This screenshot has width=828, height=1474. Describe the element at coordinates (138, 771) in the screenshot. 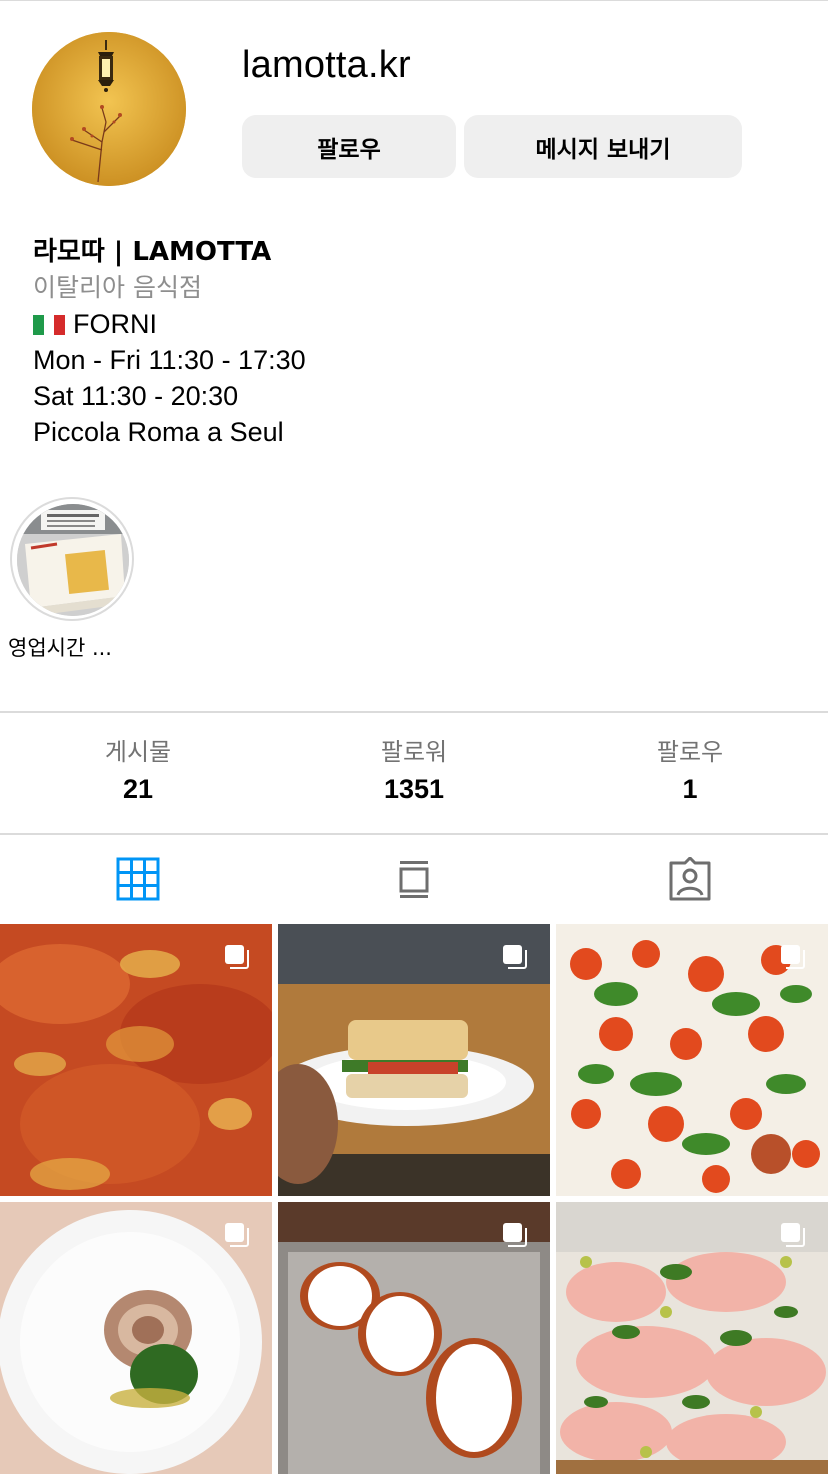

I see `stat-posts: 게시물 21` at that location.